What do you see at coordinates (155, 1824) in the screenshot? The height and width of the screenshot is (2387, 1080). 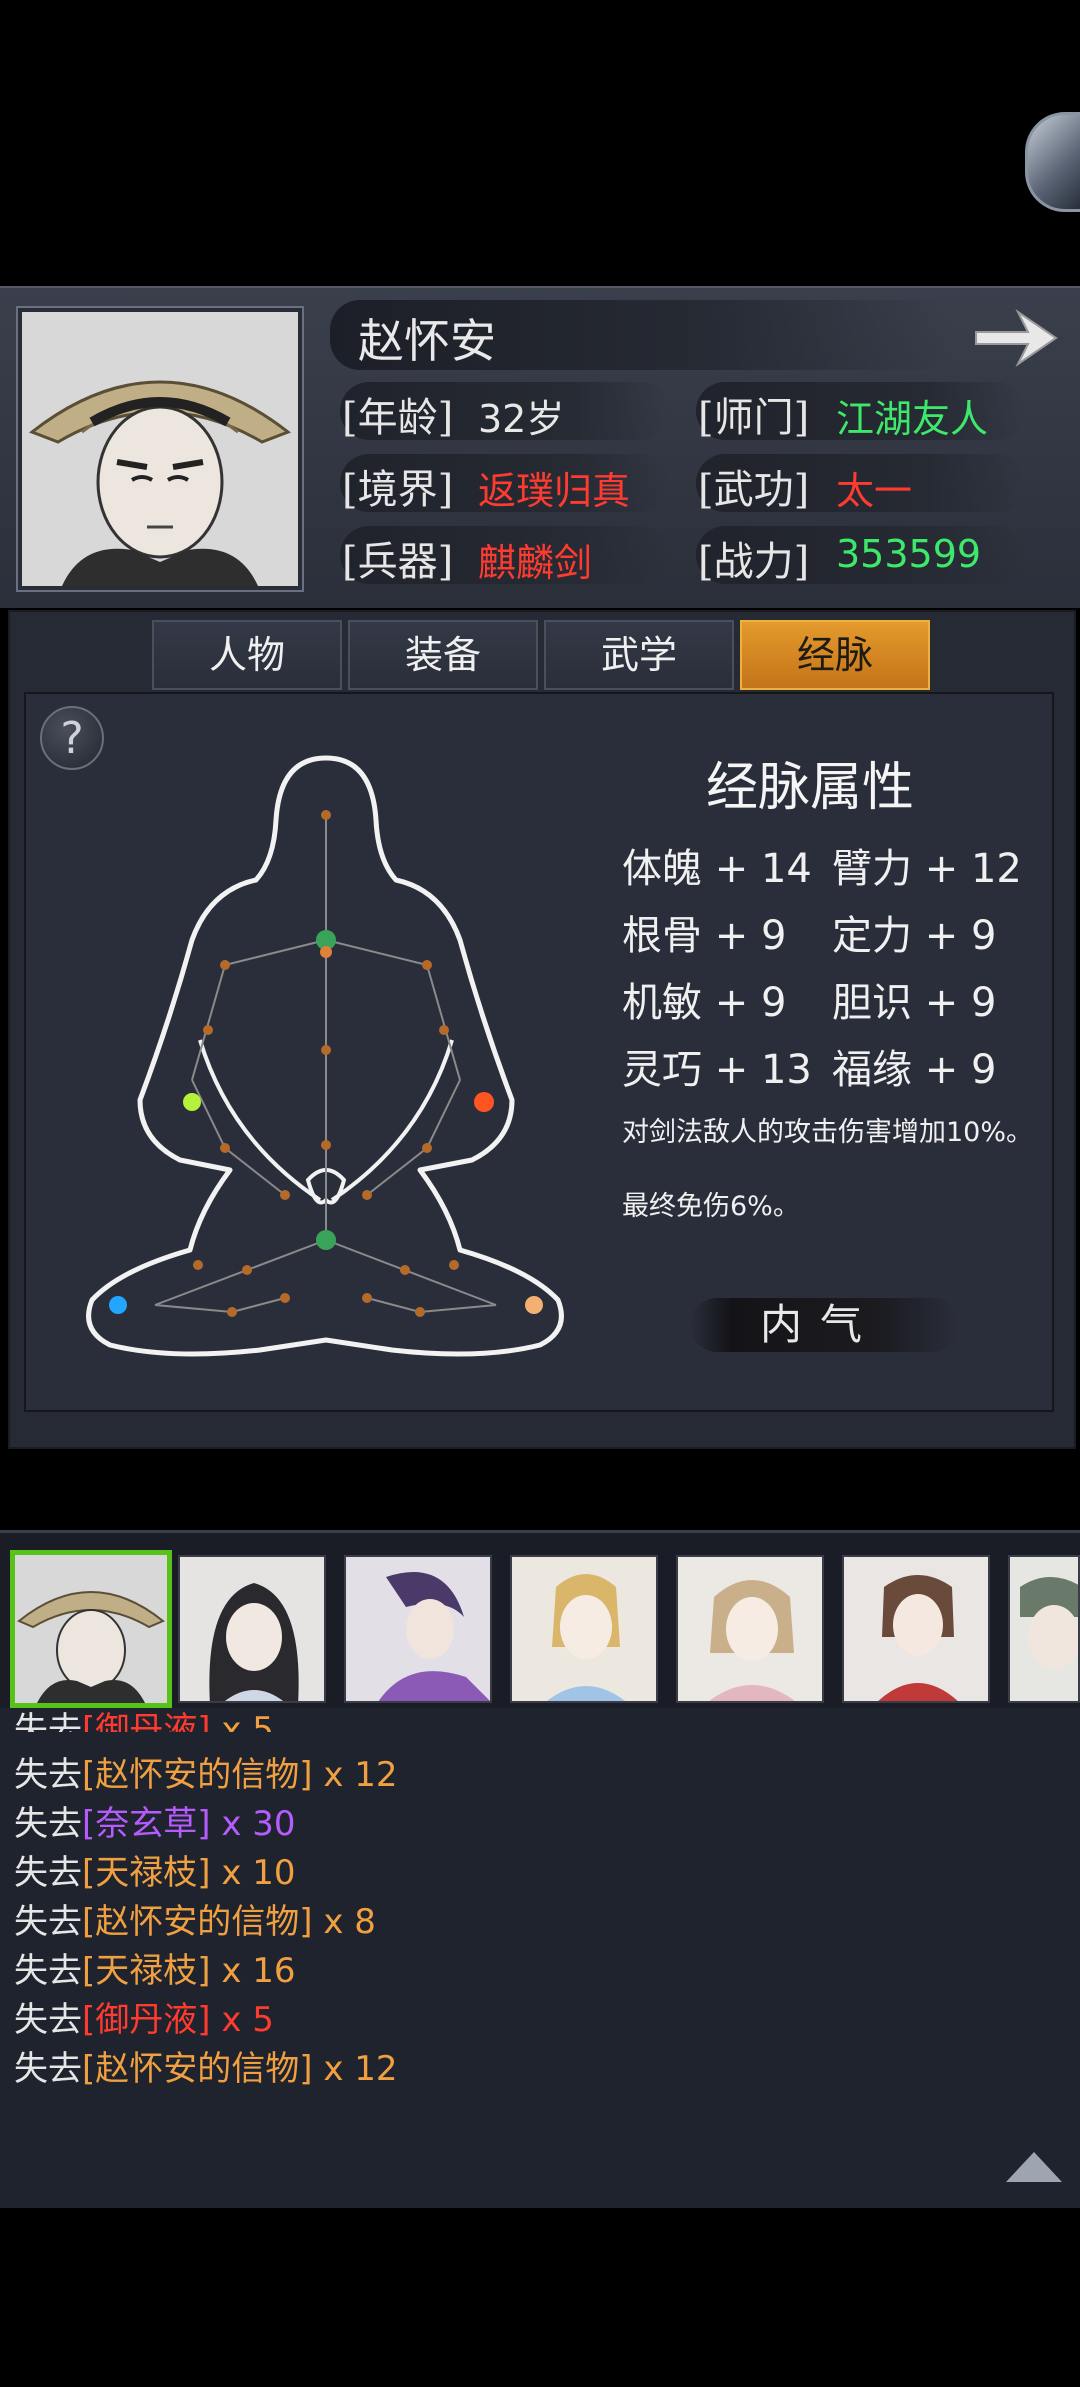 I see `log-line: 失去[奈玄草] x 30` at bounding box center [155, 1824].